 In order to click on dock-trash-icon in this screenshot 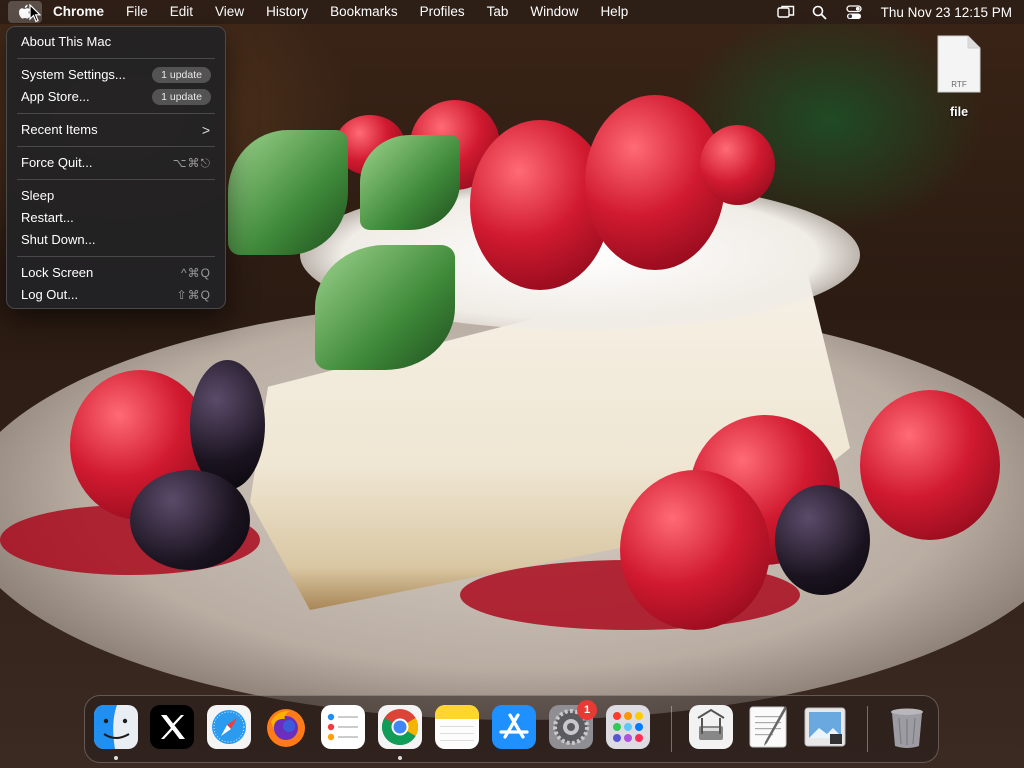, I will do `click(907, 727)`.